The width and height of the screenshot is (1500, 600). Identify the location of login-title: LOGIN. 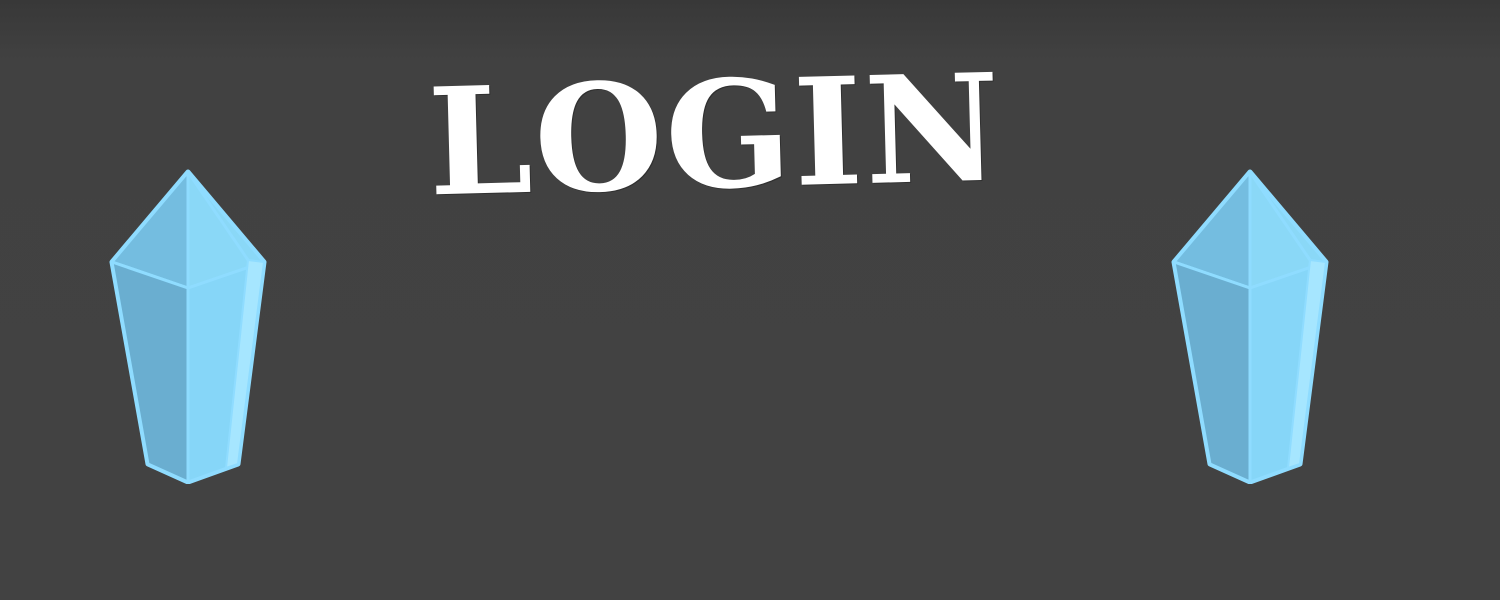
(715, 135).